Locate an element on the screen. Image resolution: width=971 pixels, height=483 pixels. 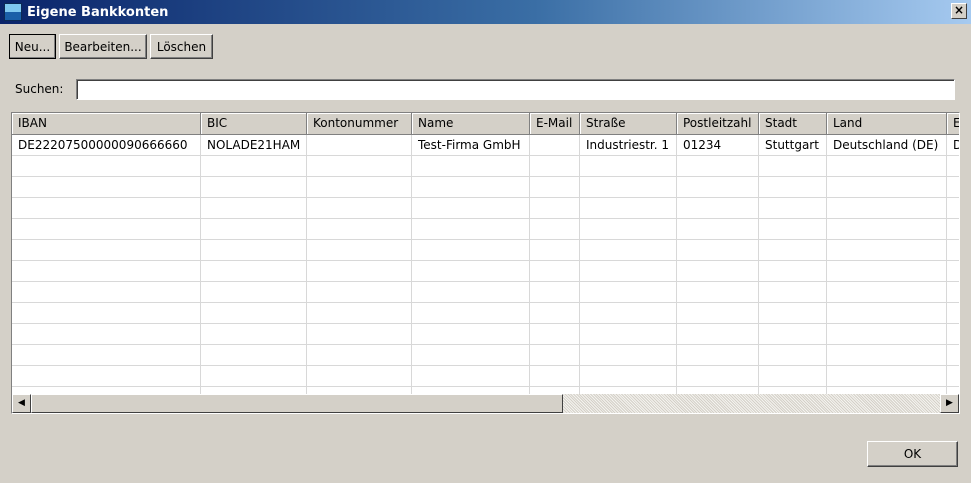
delete-button: Löschen is located at coordinates (181, 46).